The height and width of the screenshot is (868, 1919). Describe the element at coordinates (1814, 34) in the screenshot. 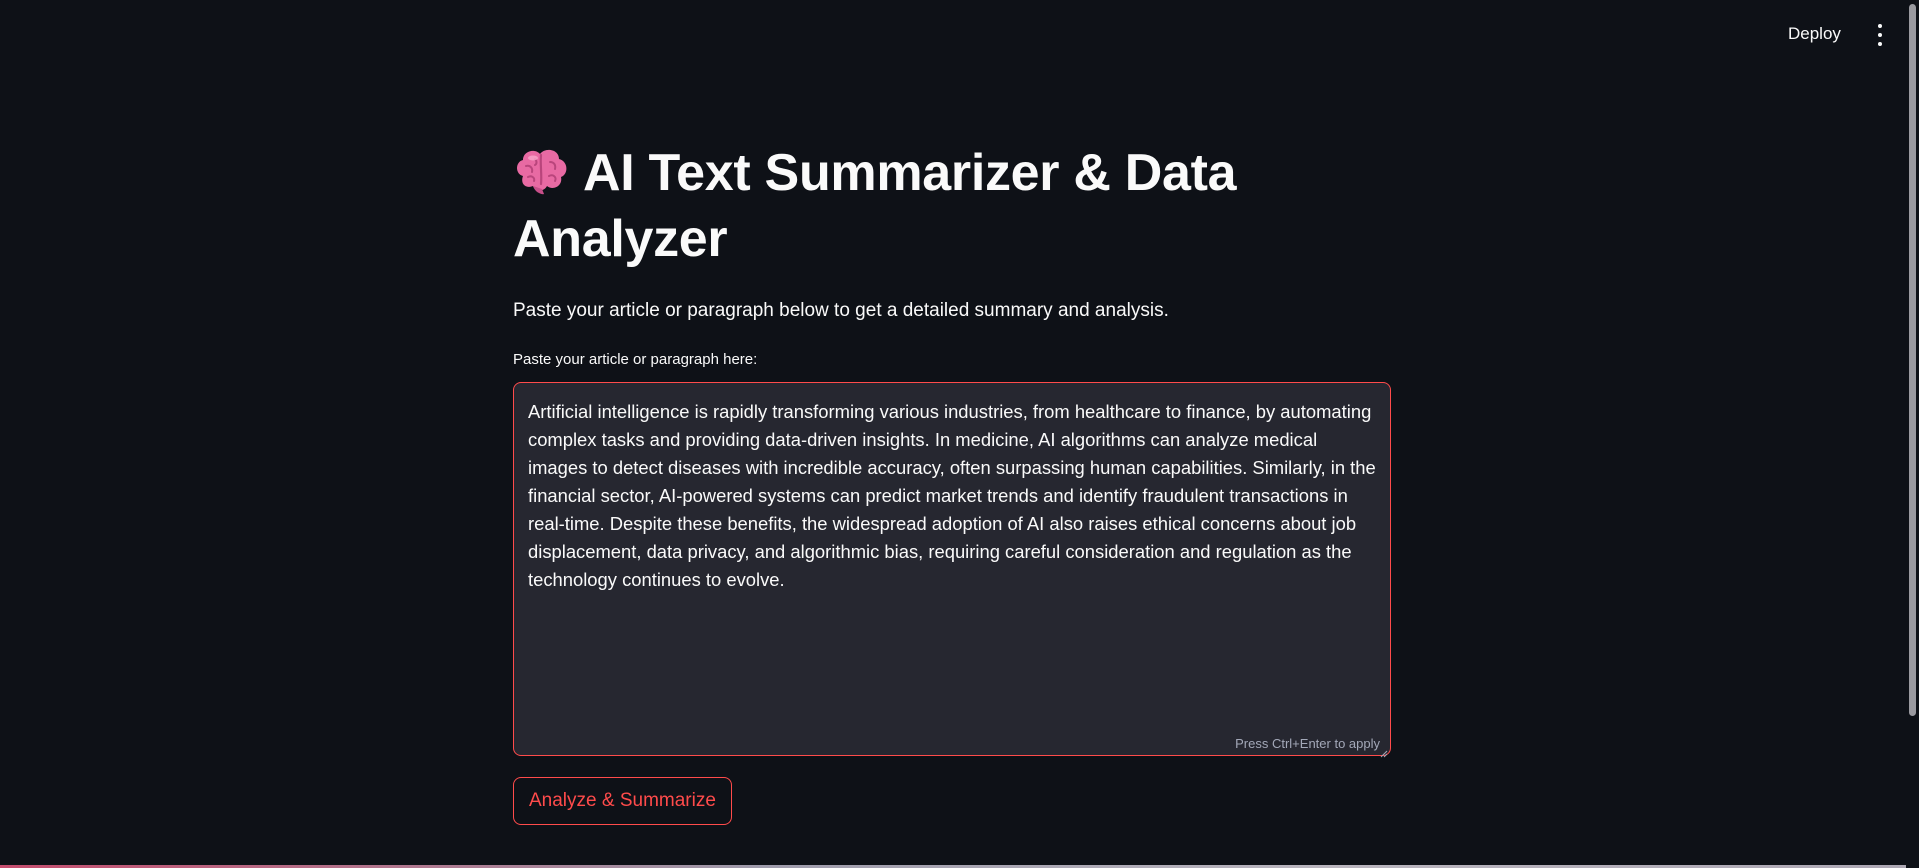

I see `deploy-button: Deploy` at that location.